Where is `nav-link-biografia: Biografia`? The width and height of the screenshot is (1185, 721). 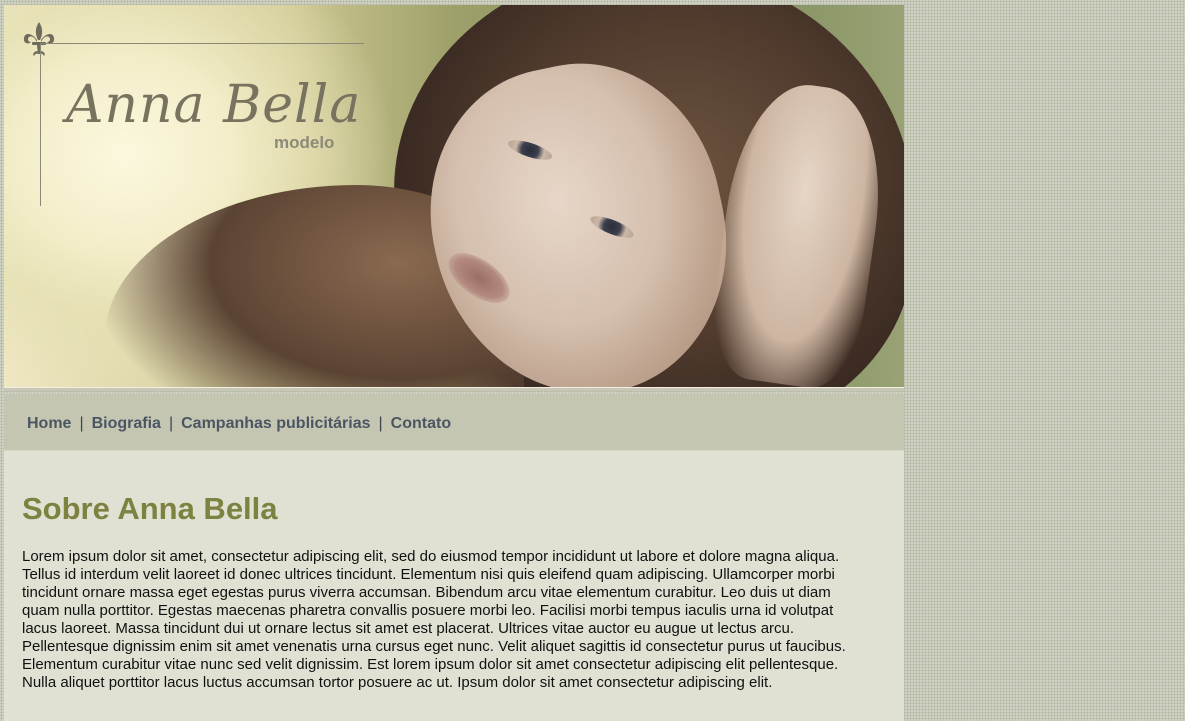
nav-link-biografia: Biografia is located at coordinates (126, 423).